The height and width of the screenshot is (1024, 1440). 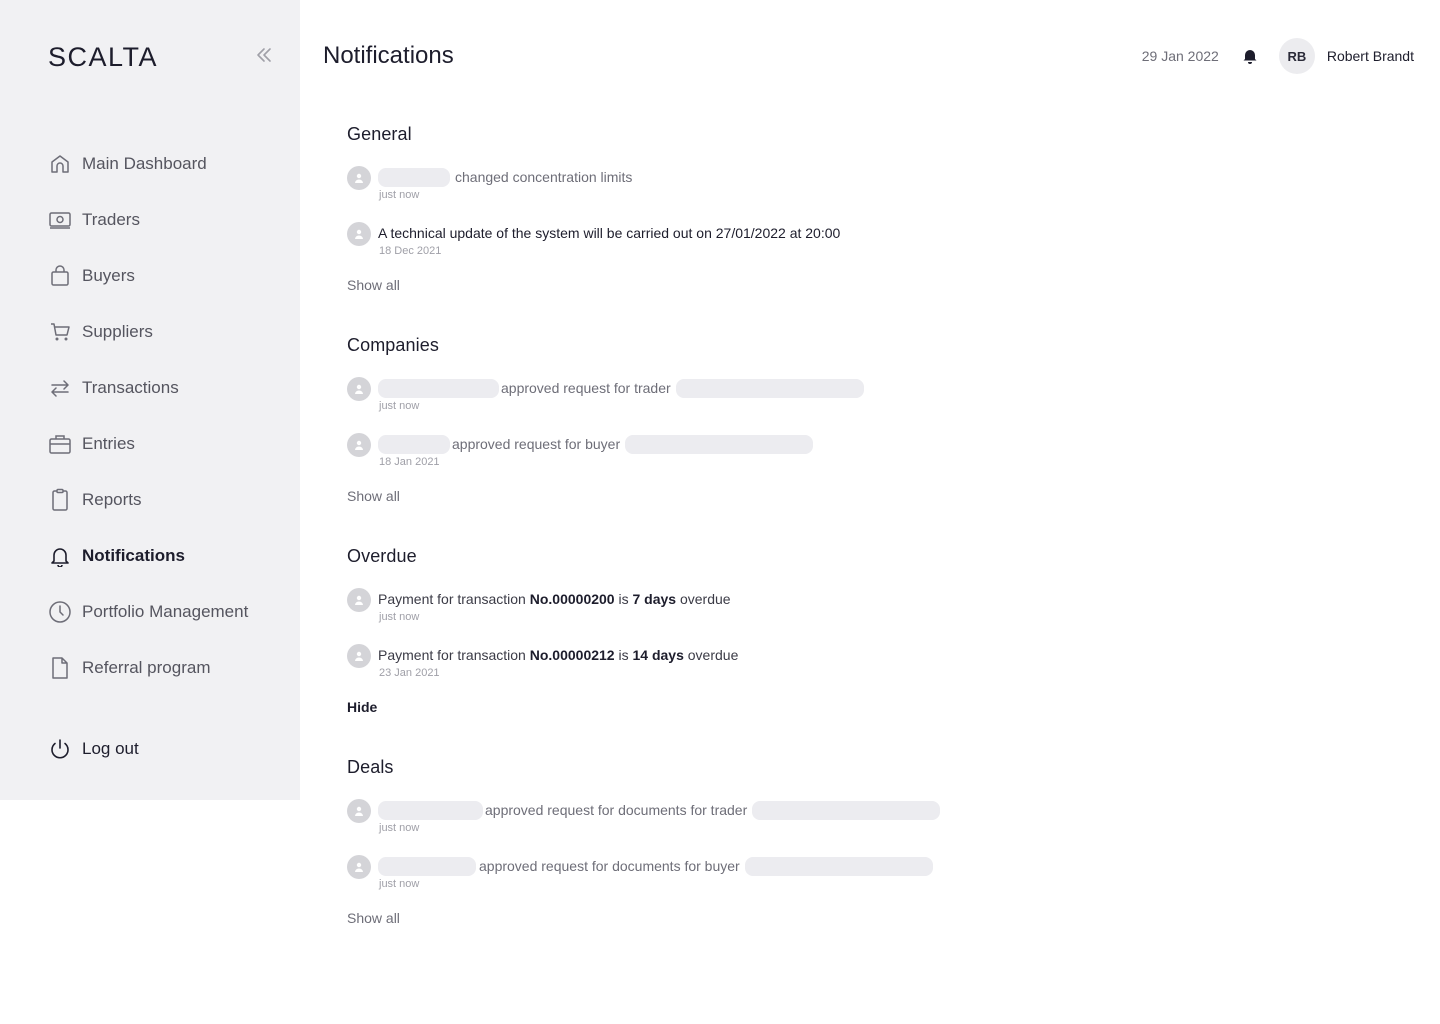 I want to click on list-item: changed concentration limits just now, so click(x=877, y=192).